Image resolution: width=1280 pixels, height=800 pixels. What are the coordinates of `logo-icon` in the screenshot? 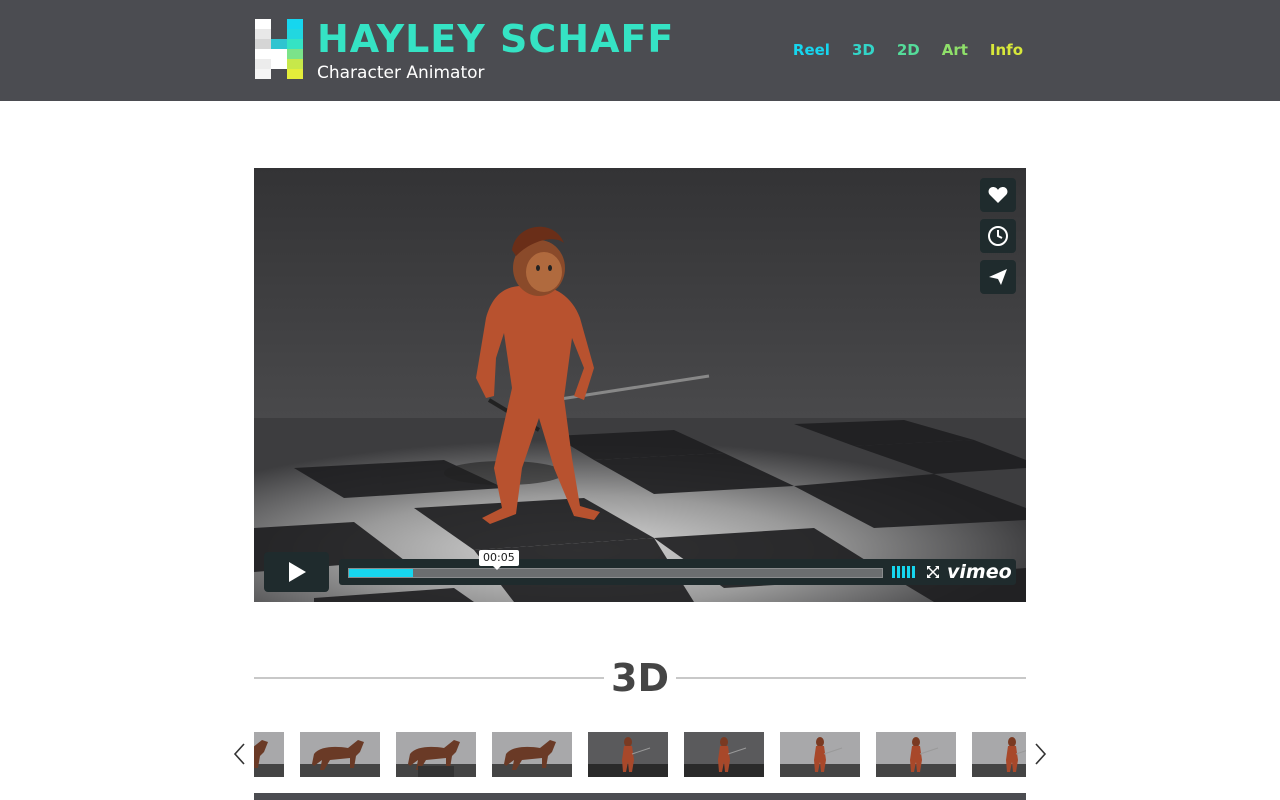 It's located at (279, 49).